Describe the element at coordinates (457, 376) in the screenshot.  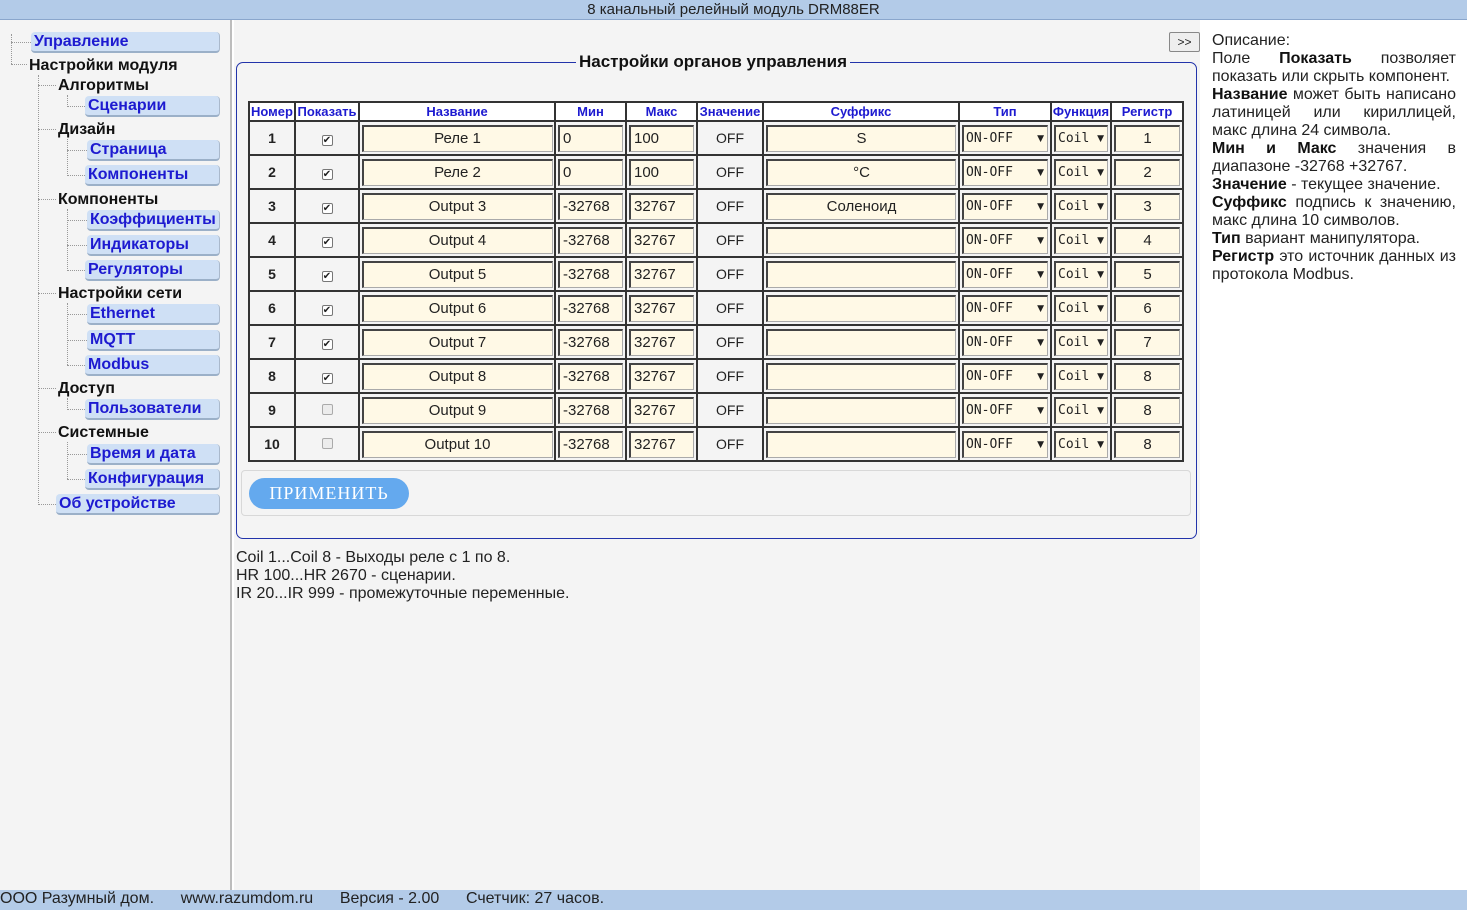
I see `name-input: Output 8` at that location.